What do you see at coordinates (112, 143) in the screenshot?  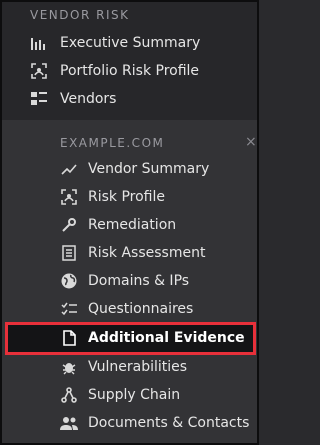 I see `section-title-vendor: EXAMPLE.COM` at bounding box center [112, 143].